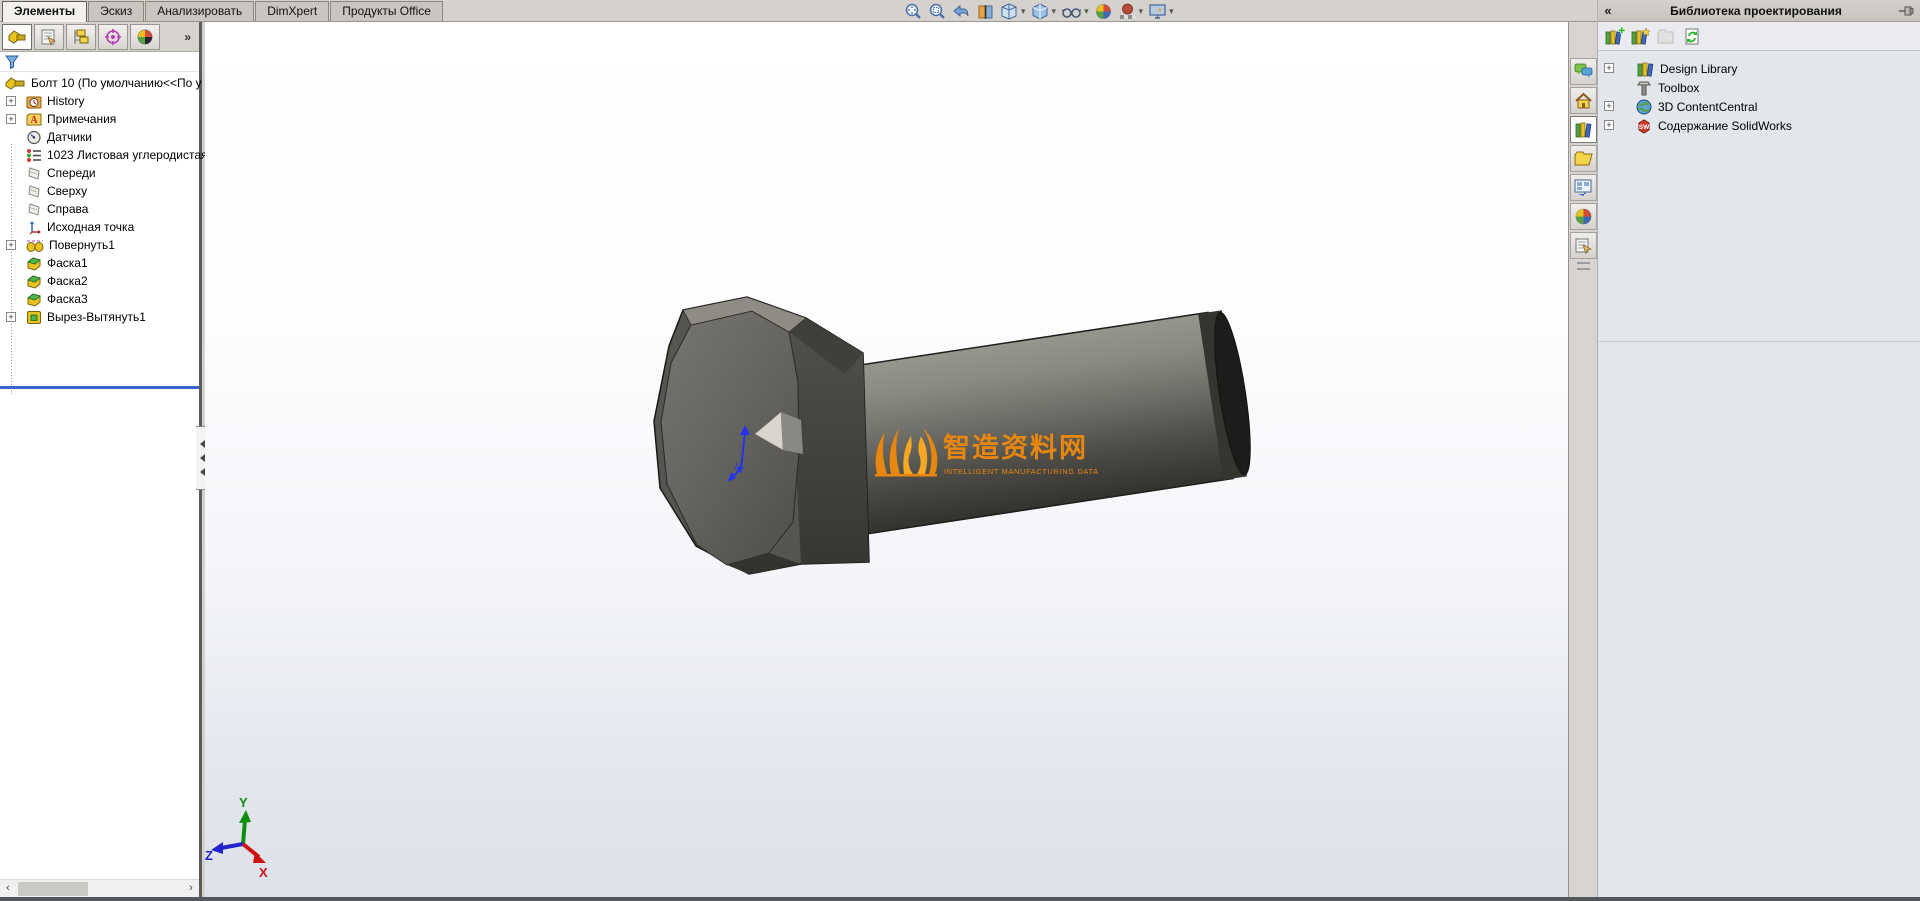  What do you see at coordinates (53, 888) in the screenshot?
I see `scrollbar-thumb` at bounding box center [53, 888].